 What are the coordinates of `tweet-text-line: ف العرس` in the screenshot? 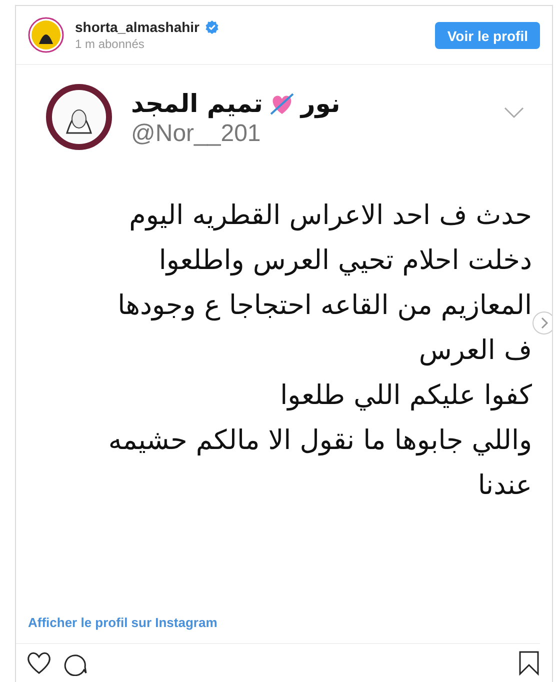 It's located at (475, 351).